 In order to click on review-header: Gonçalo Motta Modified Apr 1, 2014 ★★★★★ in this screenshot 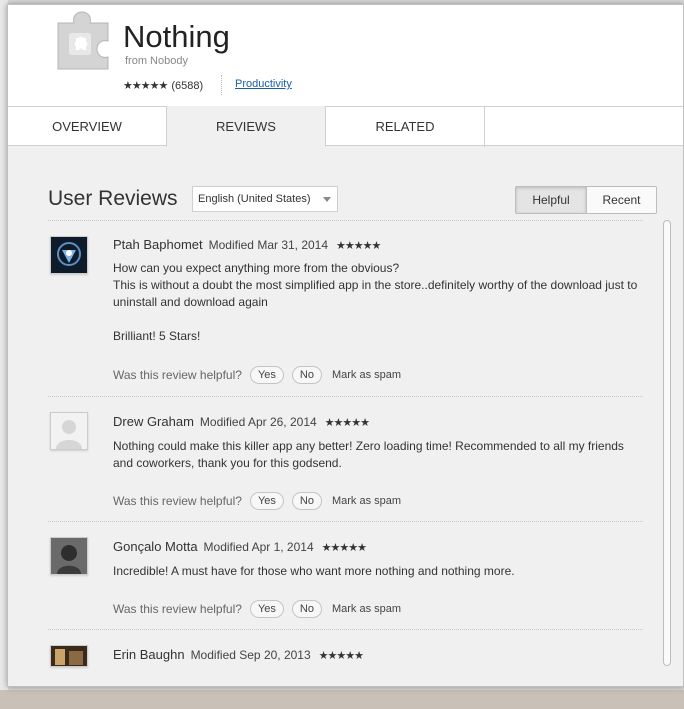, I will do `click(240, 546)`.